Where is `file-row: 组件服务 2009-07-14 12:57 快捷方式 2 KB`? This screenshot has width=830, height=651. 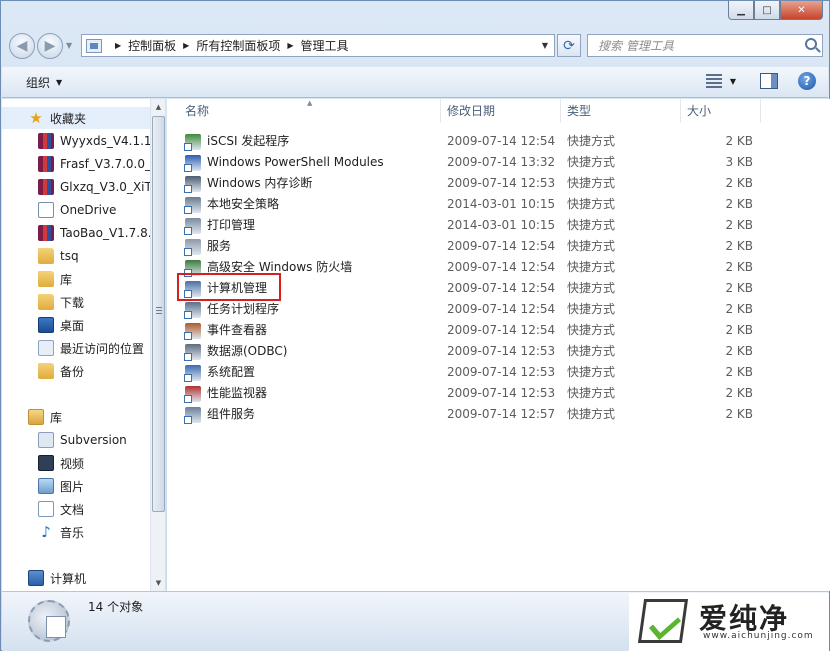 file-row: 组件服务 2009-07-14 12:57 快捷方式 2 KB is located at coordinates (498, 414).